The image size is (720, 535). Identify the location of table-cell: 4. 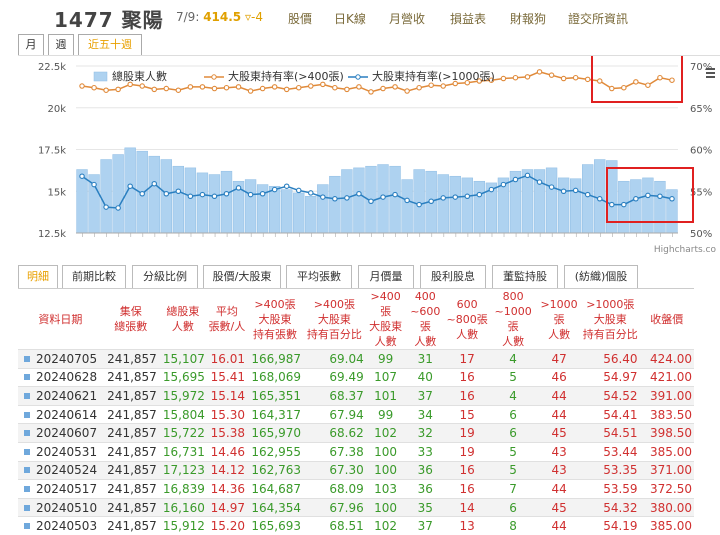
(513, 359).